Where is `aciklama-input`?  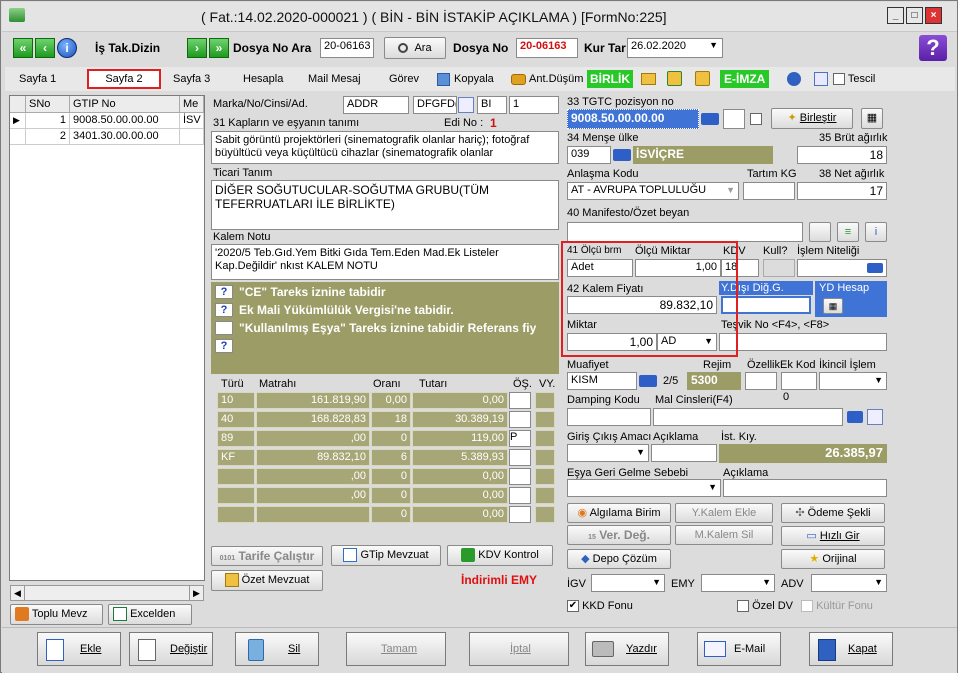
aciklama-input is located at coordinates (684, 453).